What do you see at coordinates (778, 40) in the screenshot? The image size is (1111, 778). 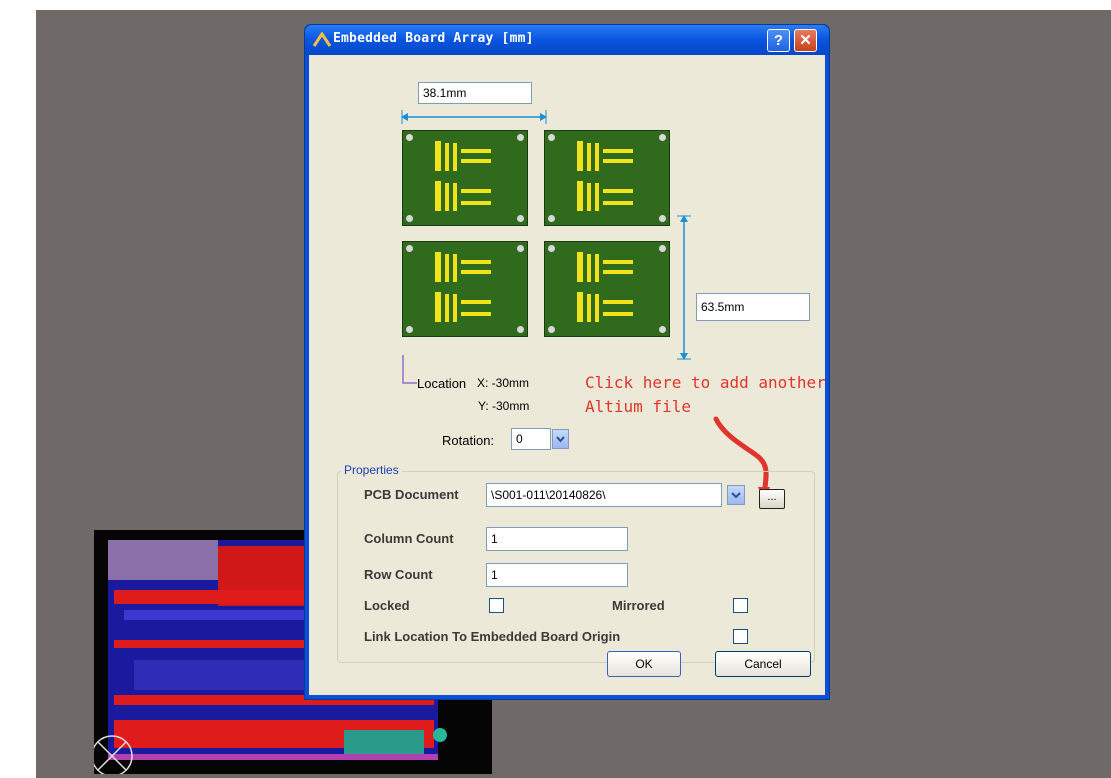 I see `help-button: ?` at bounding box center [778, 40].